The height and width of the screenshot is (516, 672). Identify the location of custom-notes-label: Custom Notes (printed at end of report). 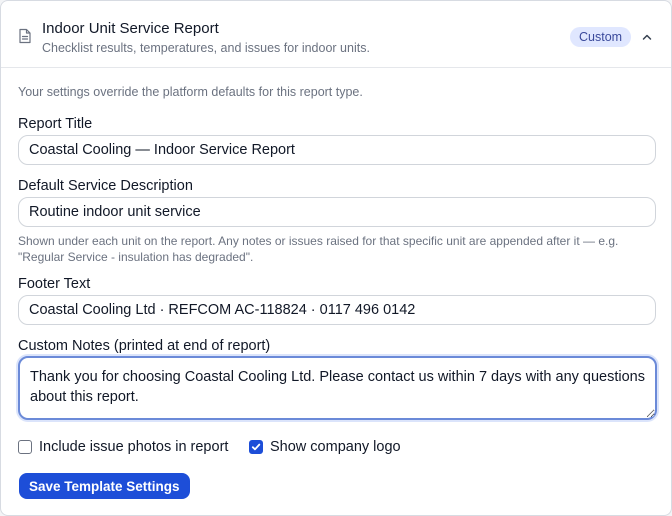
(144, 346).